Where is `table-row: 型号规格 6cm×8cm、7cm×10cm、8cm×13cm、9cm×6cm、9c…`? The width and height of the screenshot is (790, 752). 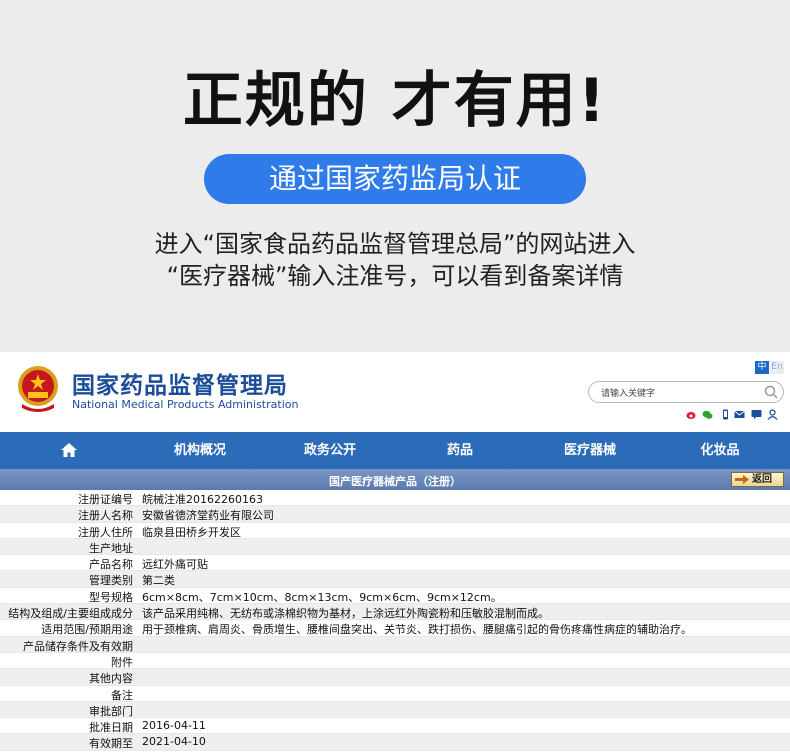 table-row: 型号规格 6cm×8cm、7cm×10cm、8cm×13cm、9cm×6cm、9c… is located at coordinates (395, 596).